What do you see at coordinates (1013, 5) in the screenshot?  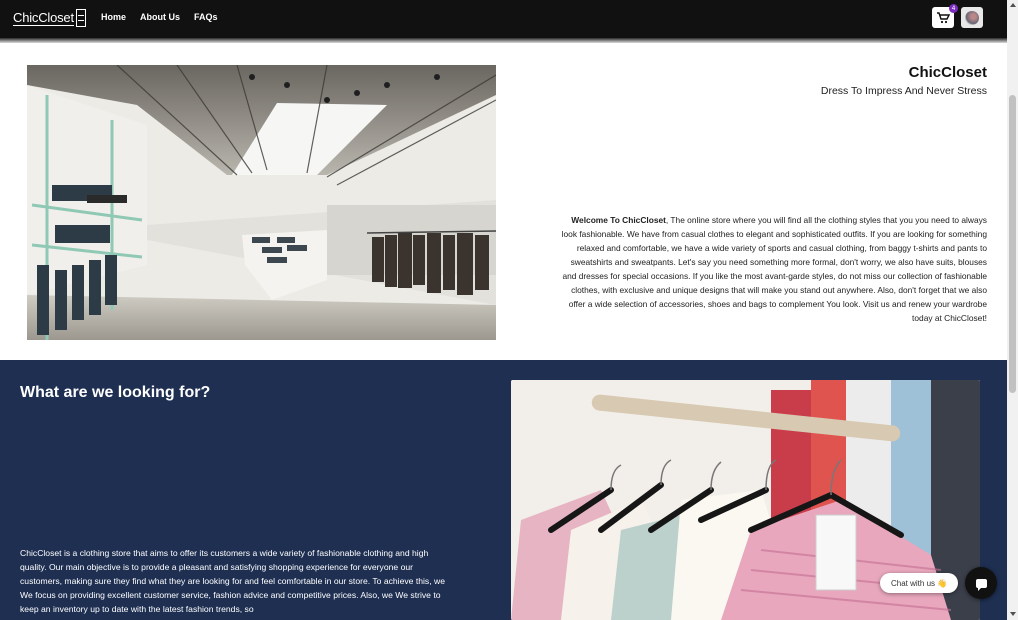 I see `scroll-up-arrow-icon` at bounding box center [1013, 5].